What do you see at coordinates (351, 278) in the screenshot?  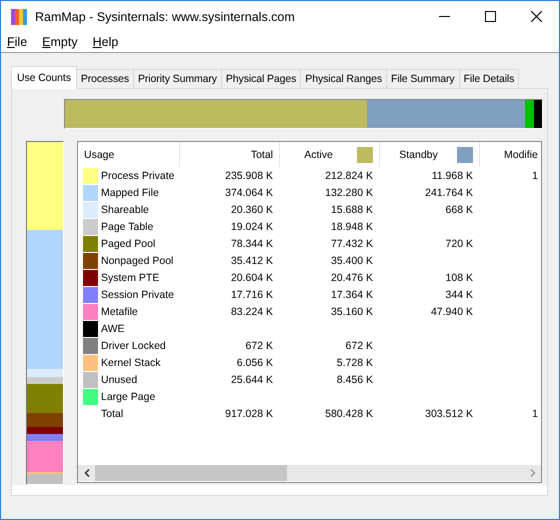 I see `table-cell: 20.476 K` at bounding box center [351, 278].